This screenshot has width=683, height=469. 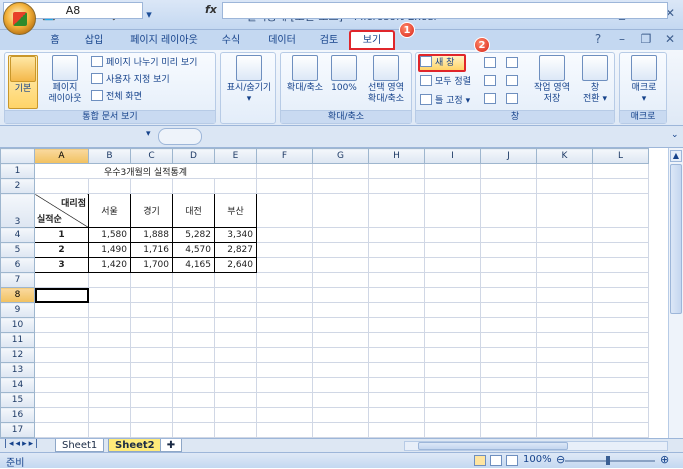 What do you see at coordinates (282, 41) in the screenshot?
I see `tab-data: 데이터` at bounding box center [282, 41].